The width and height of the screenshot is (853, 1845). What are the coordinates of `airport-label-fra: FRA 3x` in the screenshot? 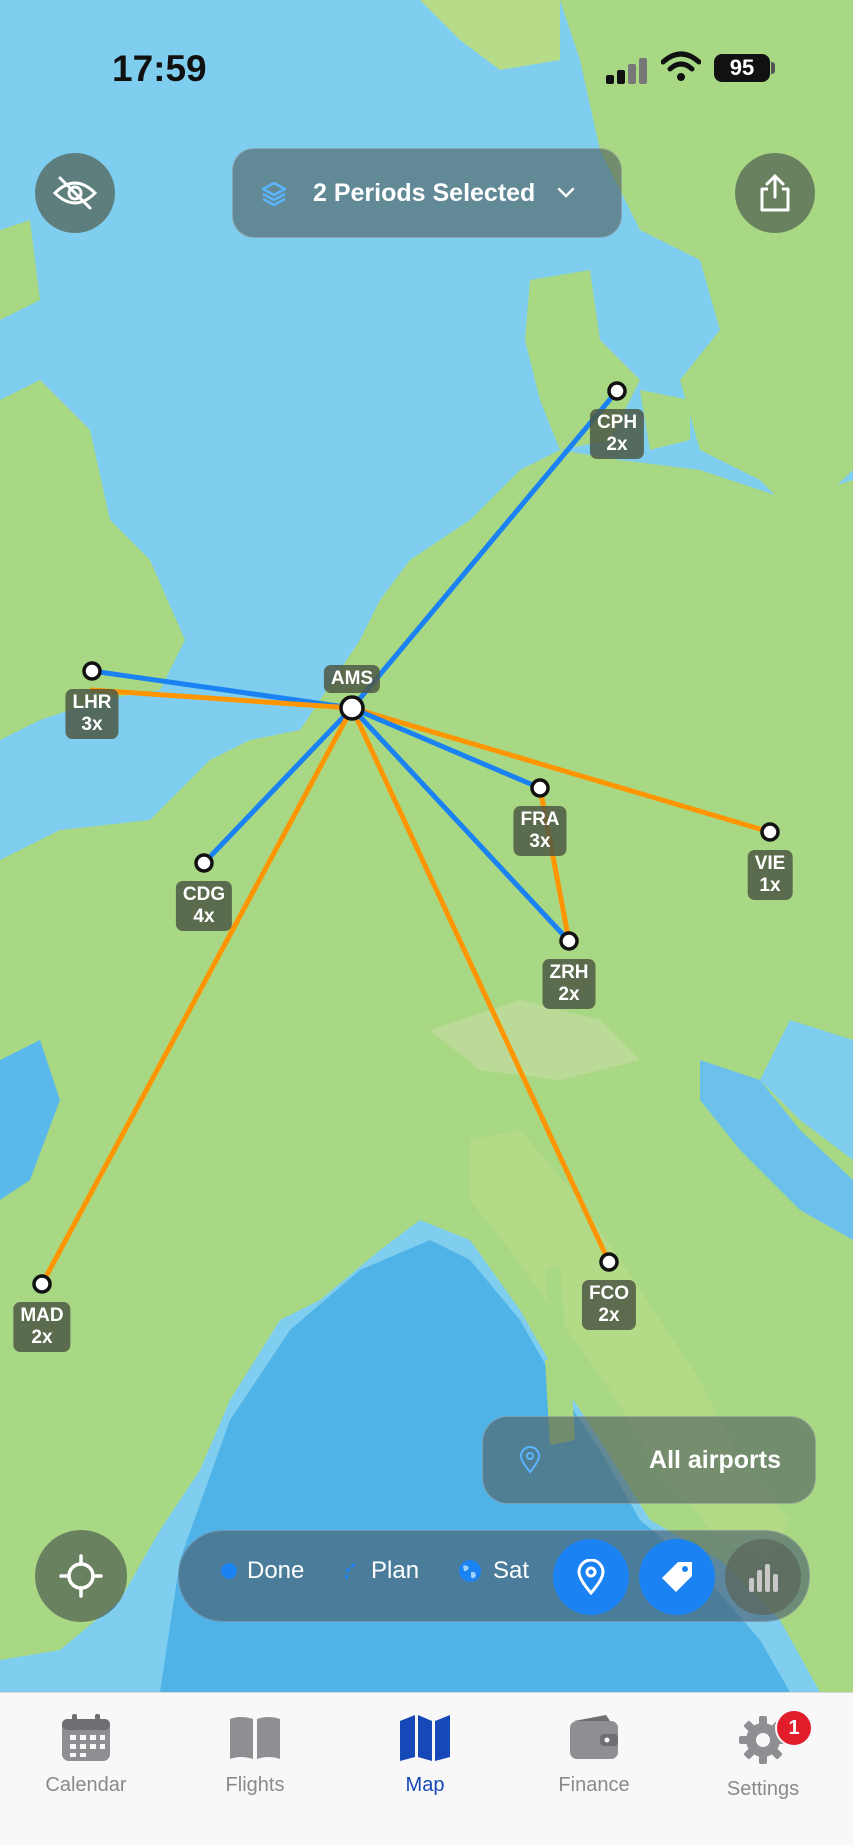 It's located at (540, 831).